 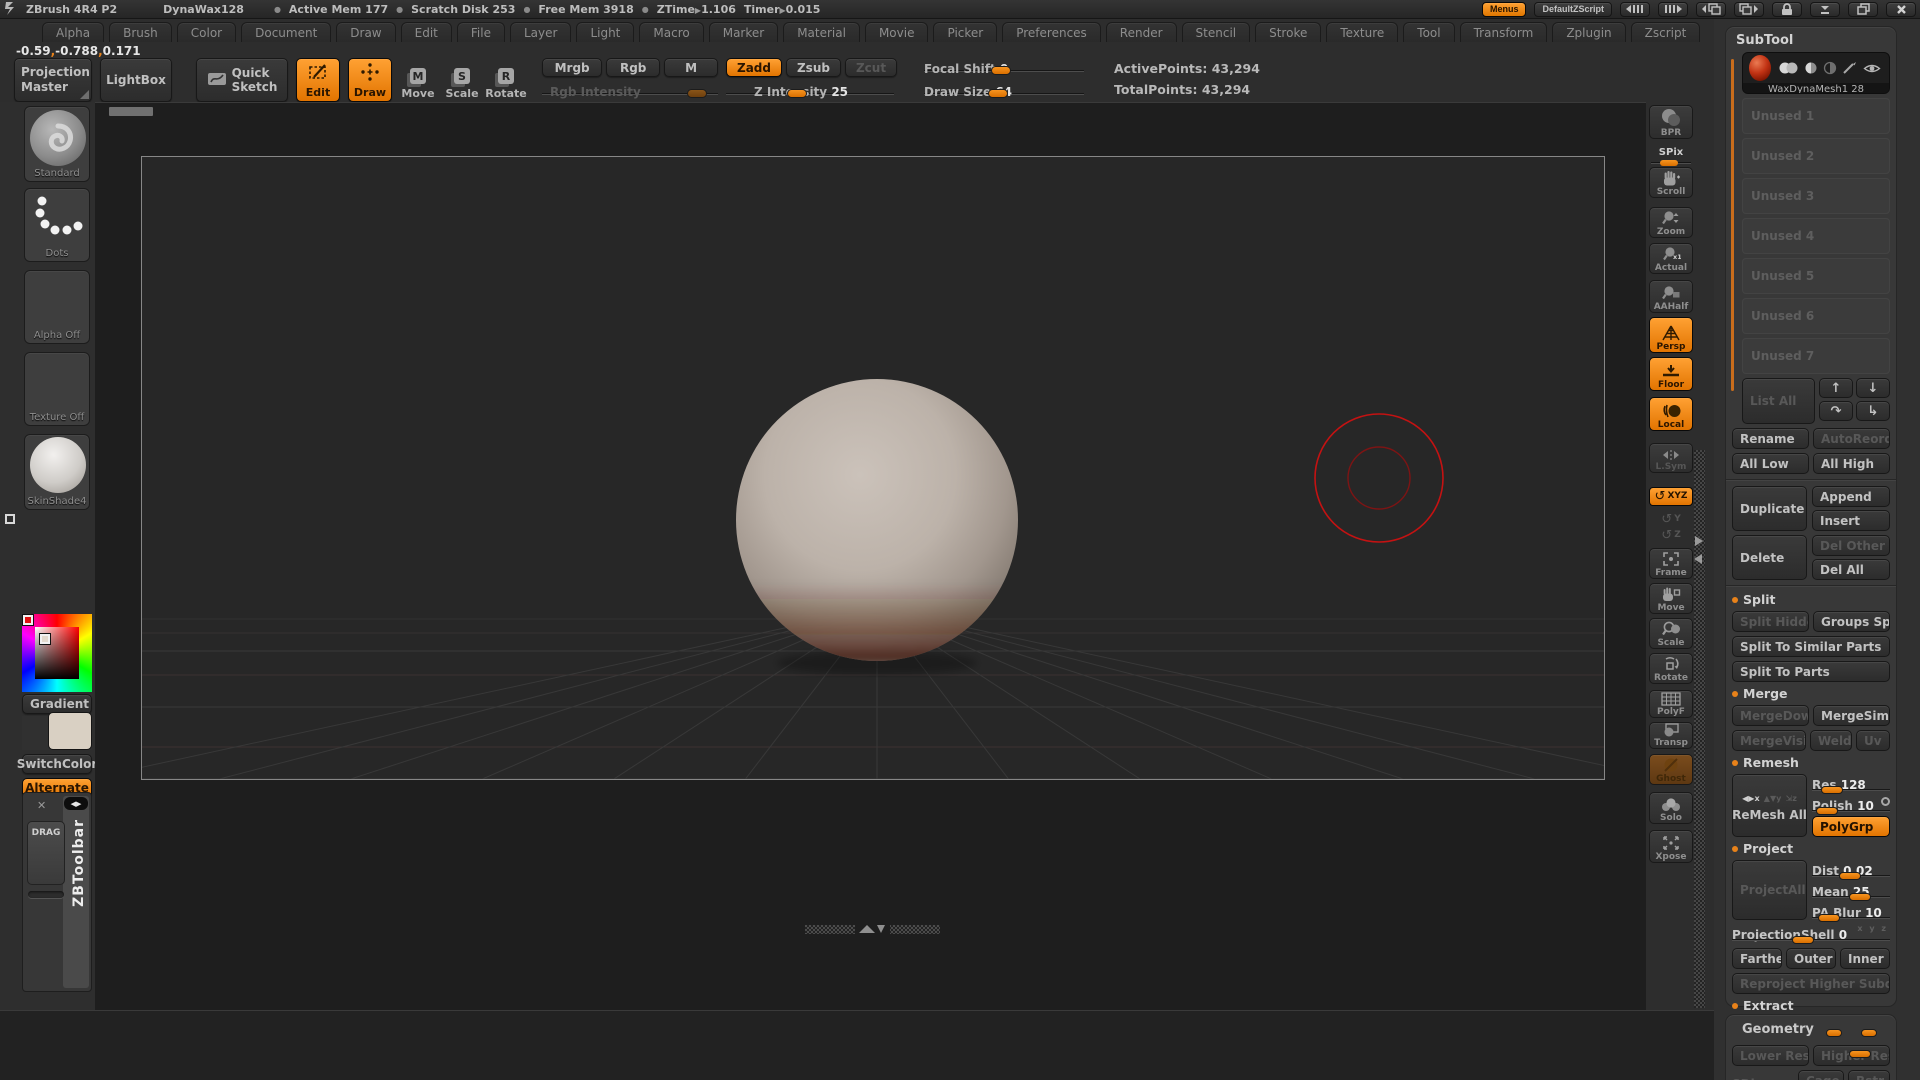 What do you see at coordinates (1671, 704) in the screenshot?
I see `right-shelf-polyf-button: PolyF` at bounding box center [1671, 704].